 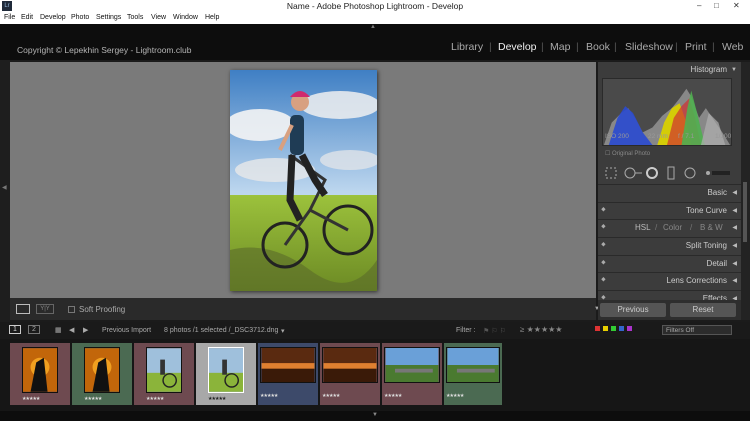 I want to click on thumbnail-8: ★★★★★, so click(x=473, y=374).